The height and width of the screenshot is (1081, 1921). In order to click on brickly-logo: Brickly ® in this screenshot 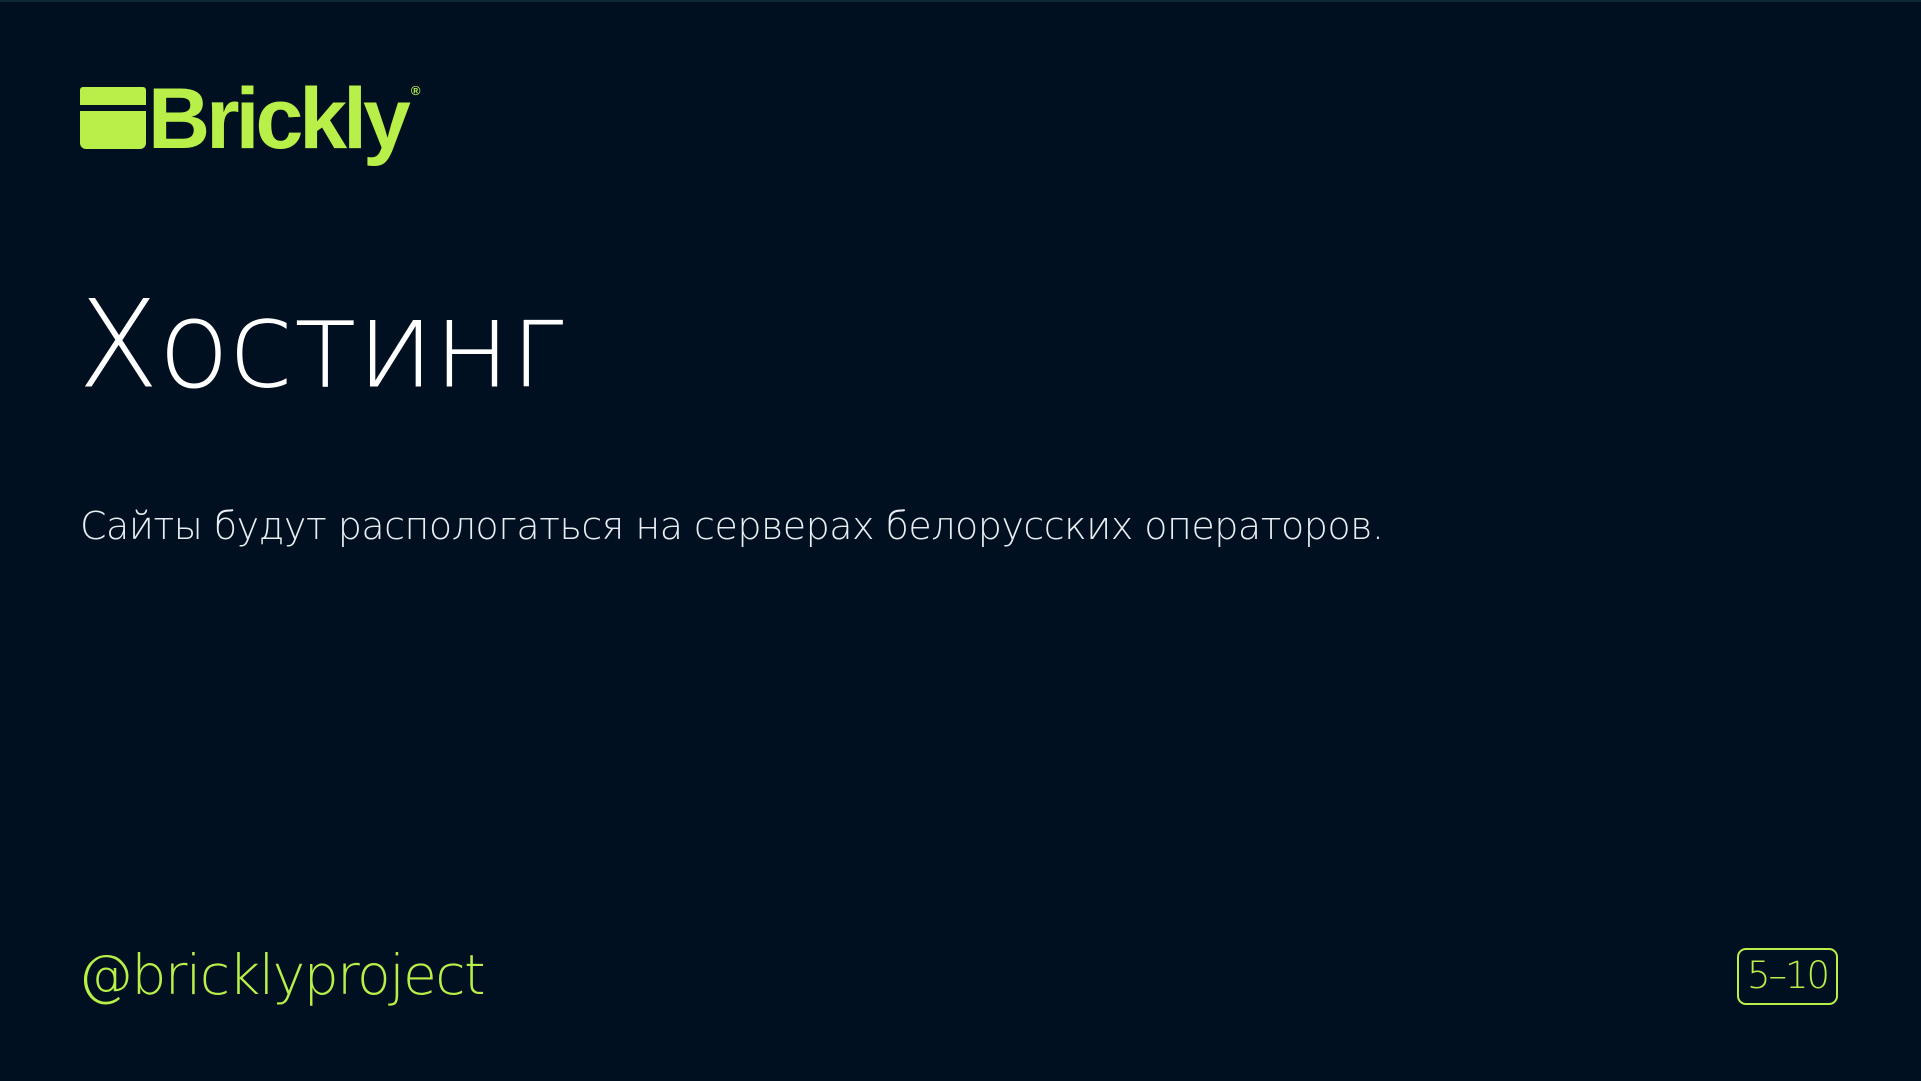, I will do `click(250, 119)`.